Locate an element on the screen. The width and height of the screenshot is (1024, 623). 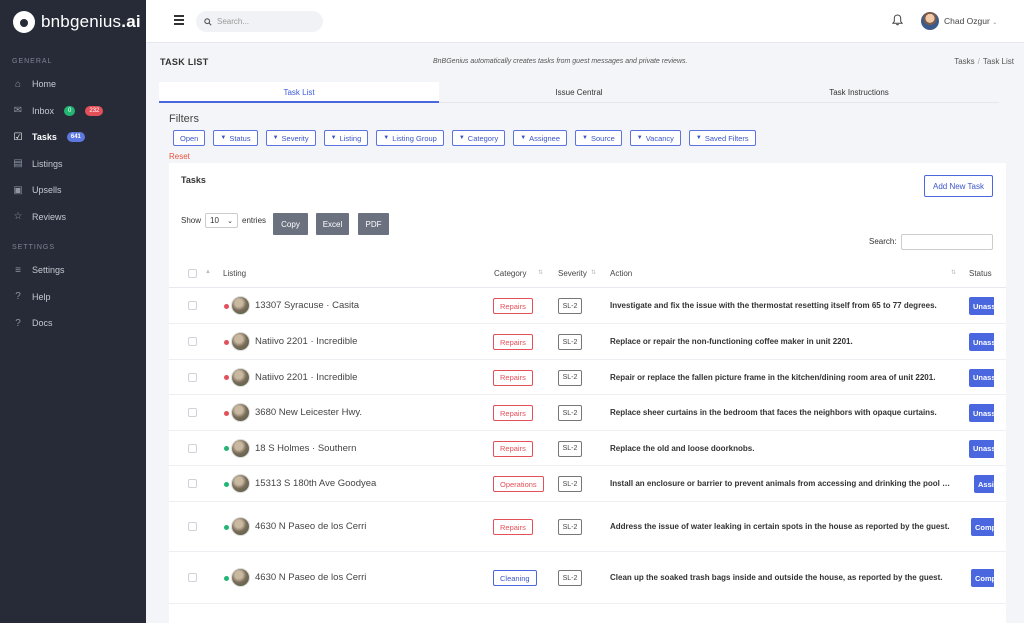
add-new-task-button: Add New Task is located at coordinates (958, 186).